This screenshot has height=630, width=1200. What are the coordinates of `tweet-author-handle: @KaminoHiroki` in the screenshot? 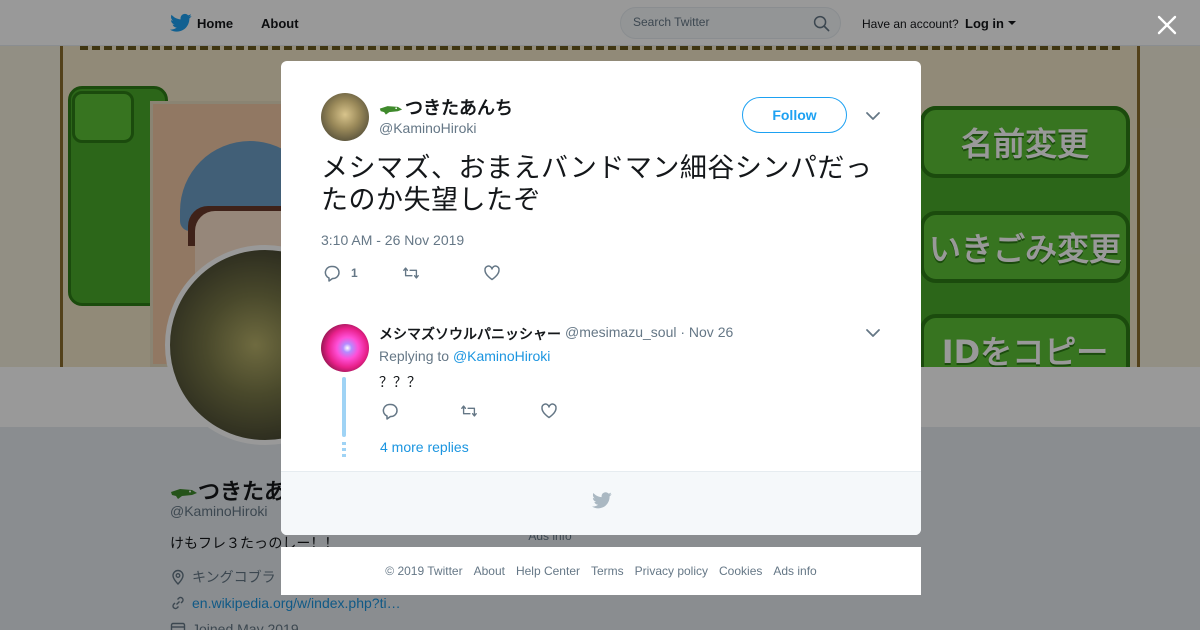 It's located at (427, 128).